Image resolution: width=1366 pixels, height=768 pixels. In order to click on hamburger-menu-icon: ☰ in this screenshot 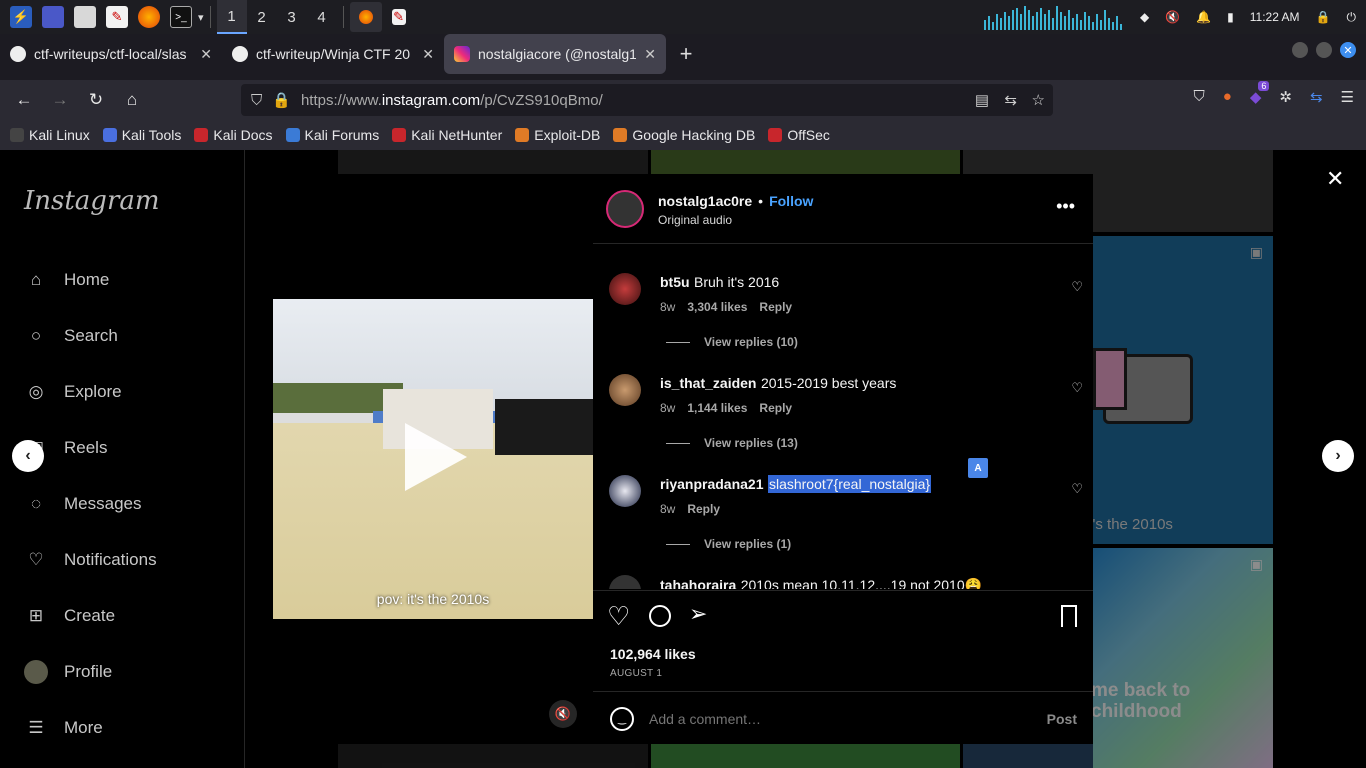, I will do `click(1347, 97)`.